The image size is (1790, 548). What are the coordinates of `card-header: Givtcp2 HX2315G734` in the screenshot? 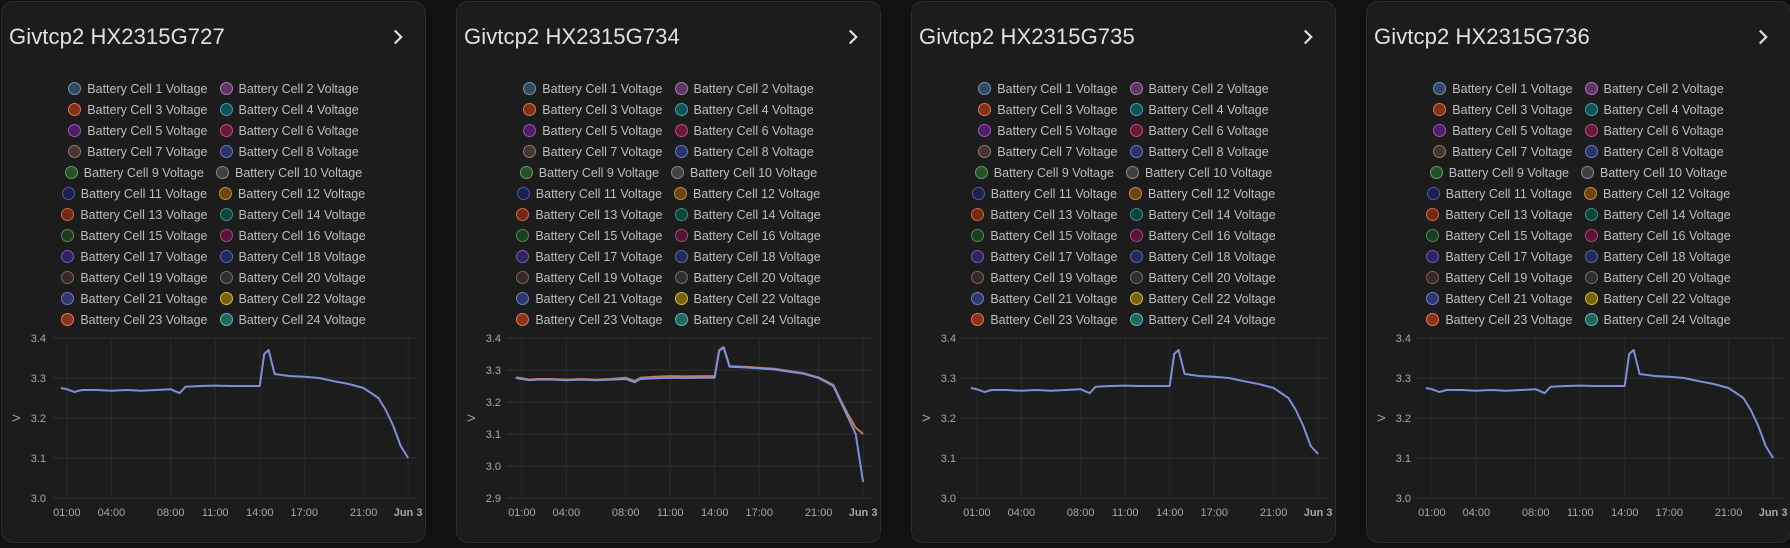 It's located at (668, 37).